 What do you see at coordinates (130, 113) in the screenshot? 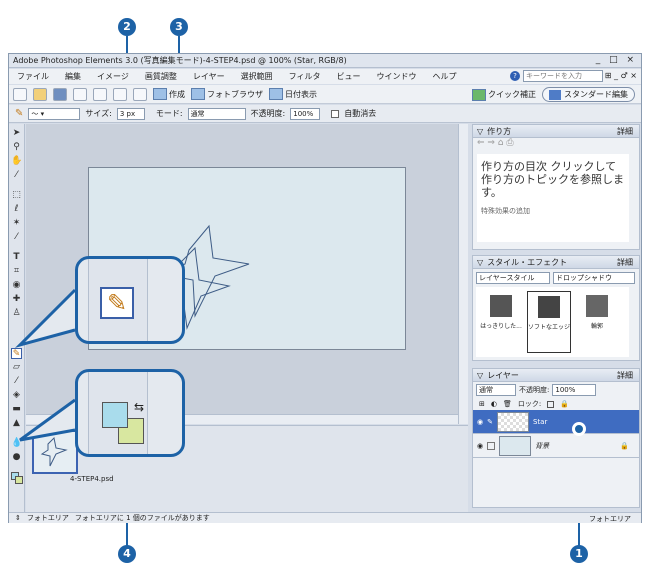
I see `size-field: 3 px` at bounding box center [130, 113].